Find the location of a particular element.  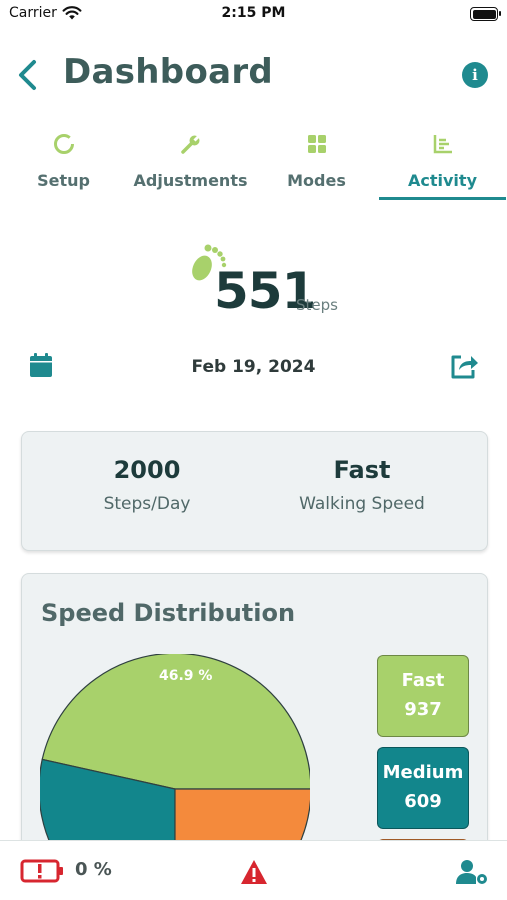

steps-unit: Steps is located at coordinates (317, 305).